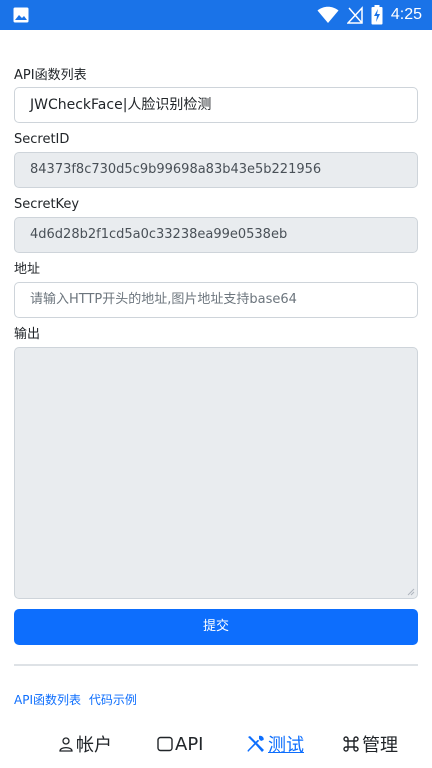 The image size is (432, 768). What do you see at coordinates (113, 700) in the screenshot?
I see `code-example-link: 代码示例` at bounding box center [113, 700].